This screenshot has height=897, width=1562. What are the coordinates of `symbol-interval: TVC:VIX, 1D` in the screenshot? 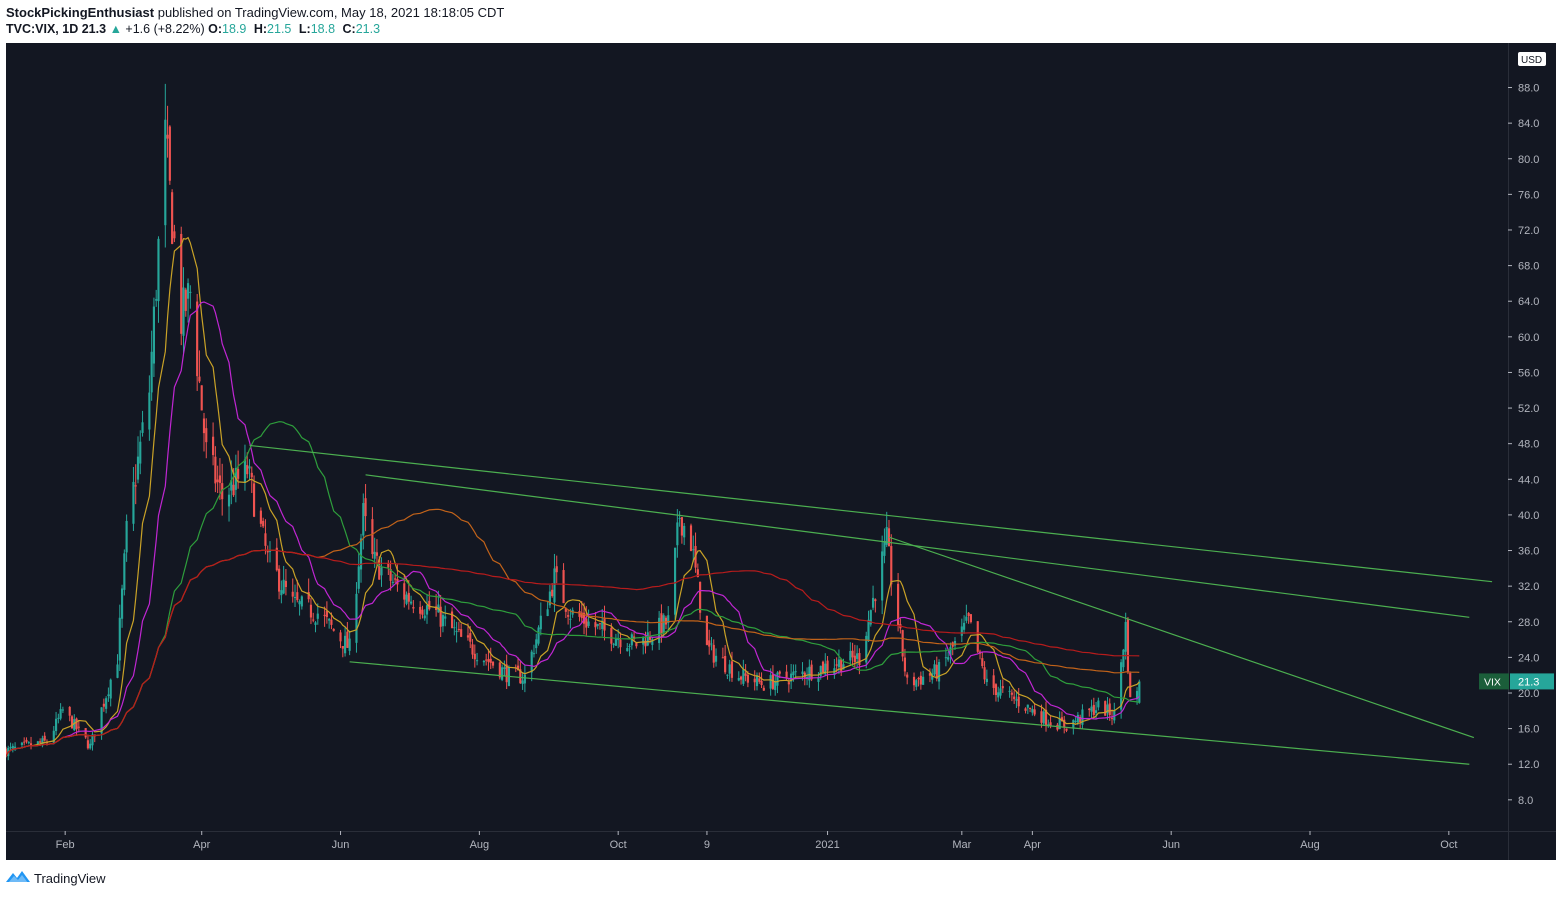 It's located at (42, 29).